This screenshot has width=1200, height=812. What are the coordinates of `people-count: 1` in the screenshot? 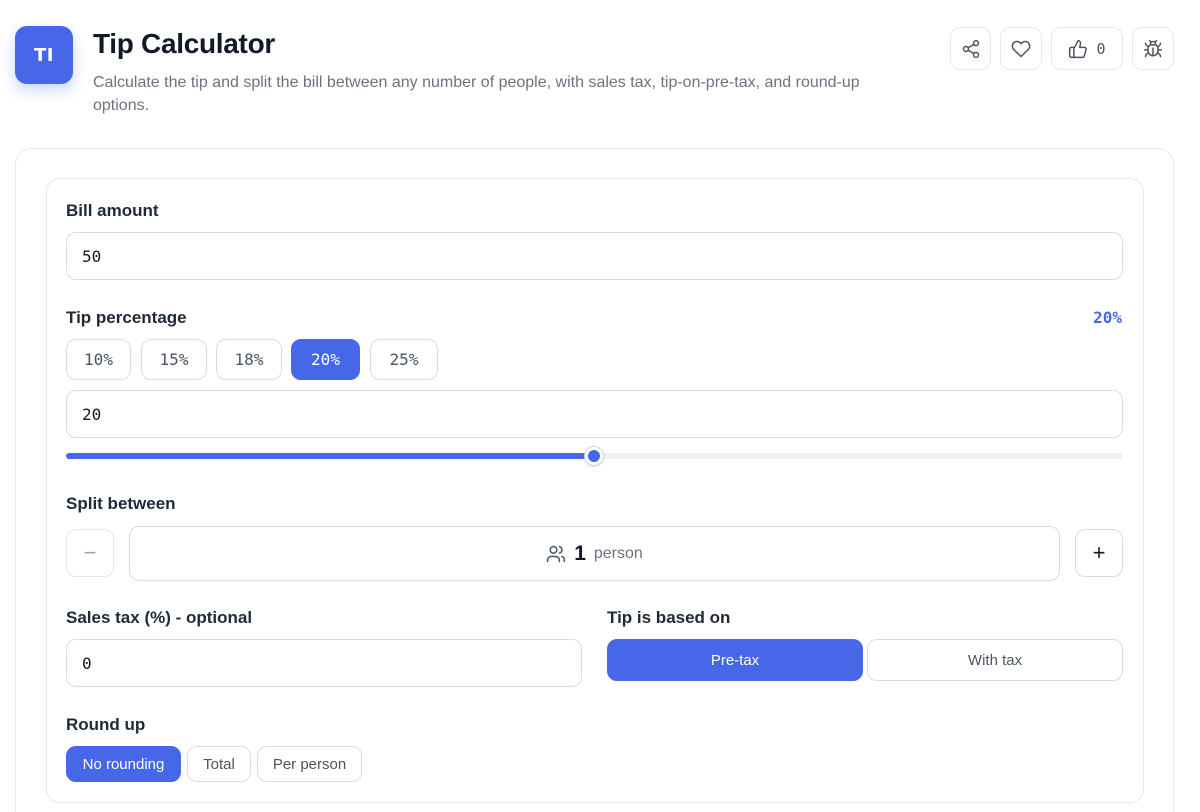 It's located at (580, 553).